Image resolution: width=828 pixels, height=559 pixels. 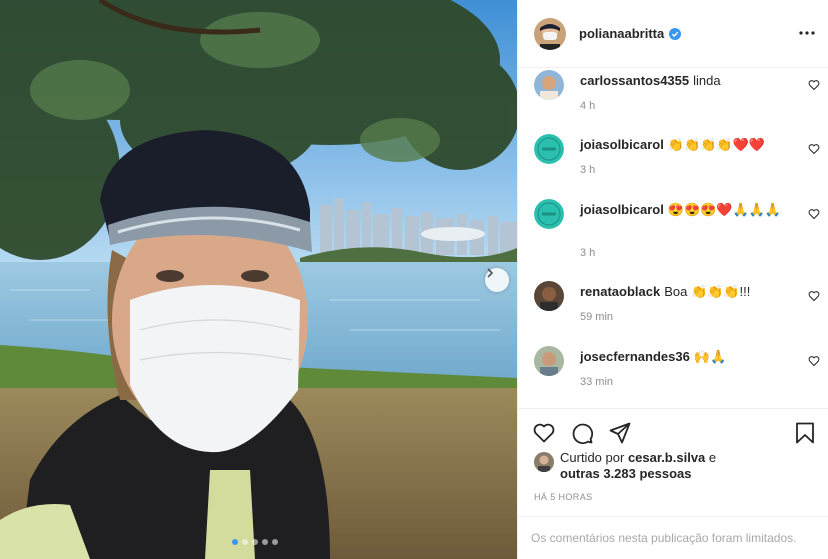 What do you see at coordinates (621, 33) in the screenshot?
I see `author-username: polianaabritta` at bounding box center [621, 33].